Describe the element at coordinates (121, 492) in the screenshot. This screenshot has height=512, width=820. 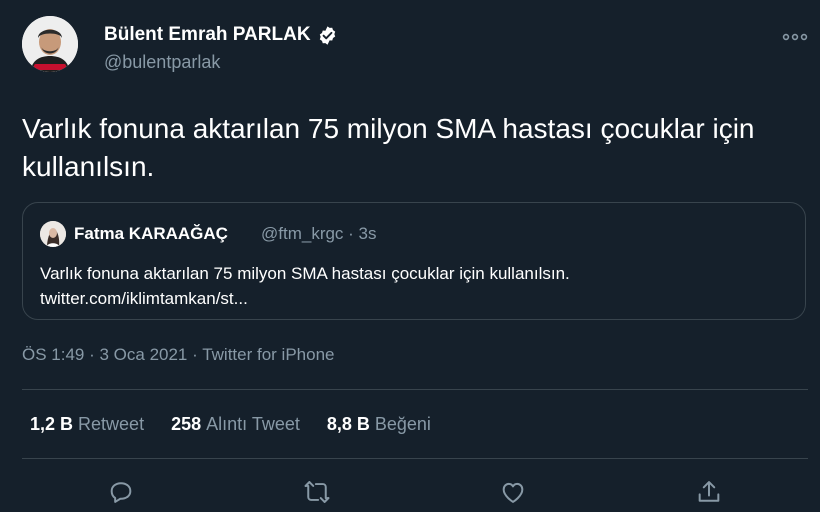
I see `reply-icon` at that location.